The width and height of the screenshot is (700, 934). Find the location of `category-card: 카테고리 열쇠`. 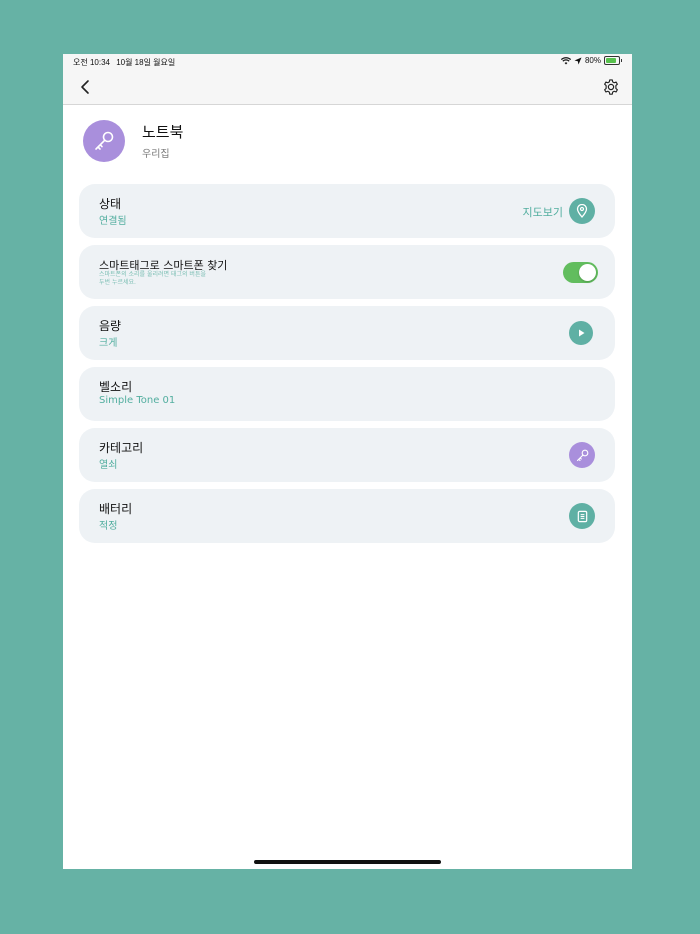

category-card: 카테고리 열쇠 is located at coordinates (347, 455).